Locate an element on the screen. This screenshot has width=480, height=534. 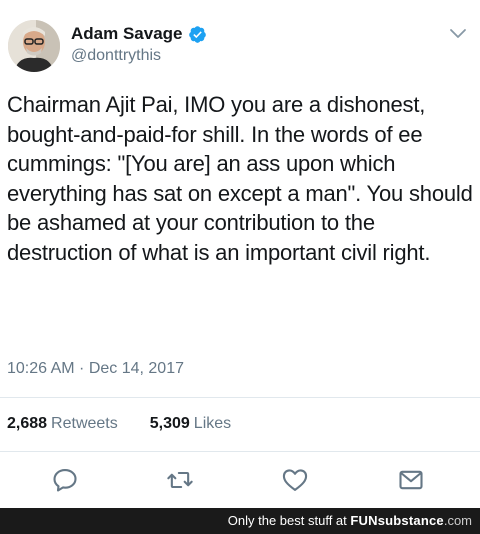
likes-count: 5,309 is located at coordinates (169, 423).